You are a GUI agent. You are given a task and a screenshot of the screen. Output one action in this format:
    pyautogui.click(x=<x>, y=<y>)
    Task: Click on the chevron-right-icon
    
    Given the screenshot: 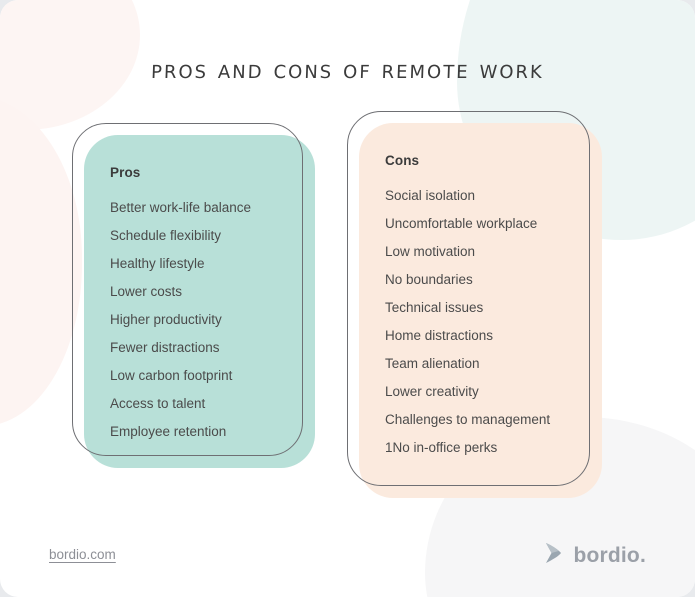 What is the action you would take?
    pyautogui.click(x=553, y=555)
    